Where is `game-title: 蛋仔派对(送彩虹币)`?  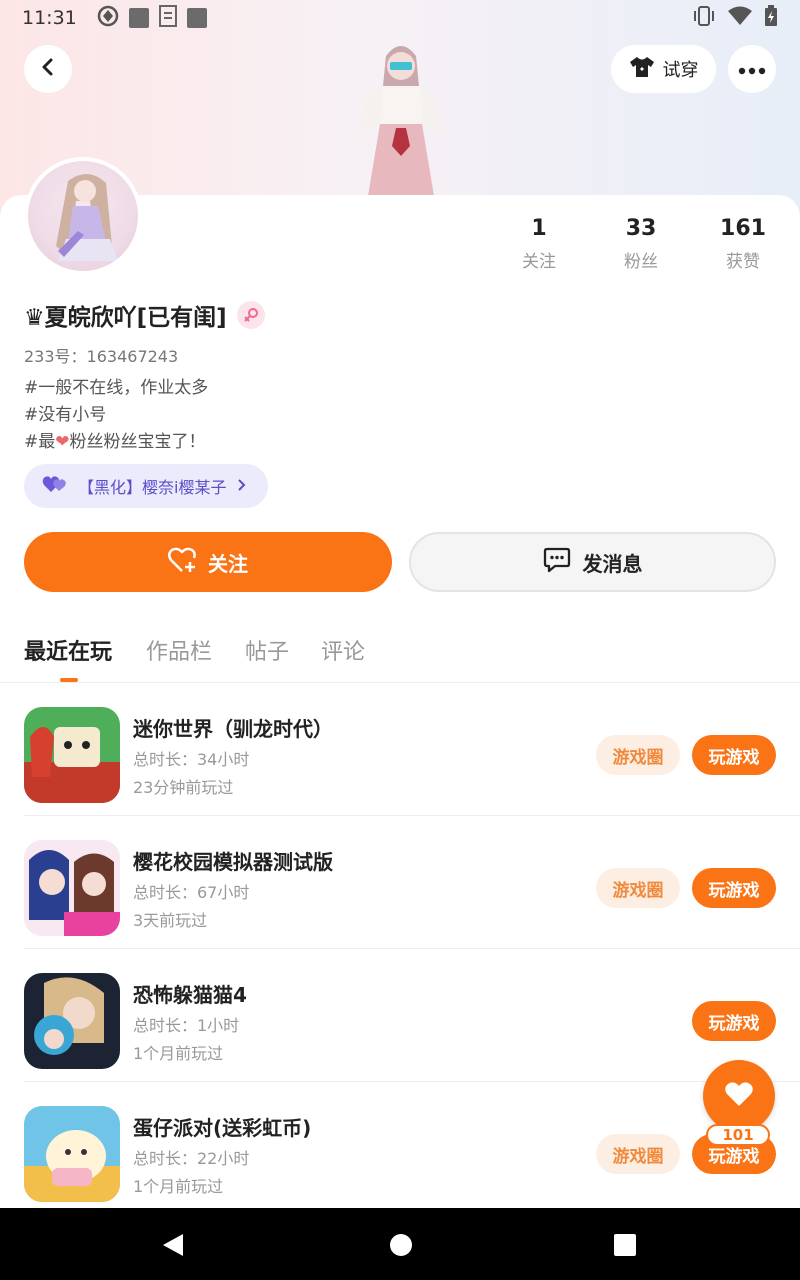
game-title: 蛋仔派对(送彩虹币) is located at coordinates (222, 1128).